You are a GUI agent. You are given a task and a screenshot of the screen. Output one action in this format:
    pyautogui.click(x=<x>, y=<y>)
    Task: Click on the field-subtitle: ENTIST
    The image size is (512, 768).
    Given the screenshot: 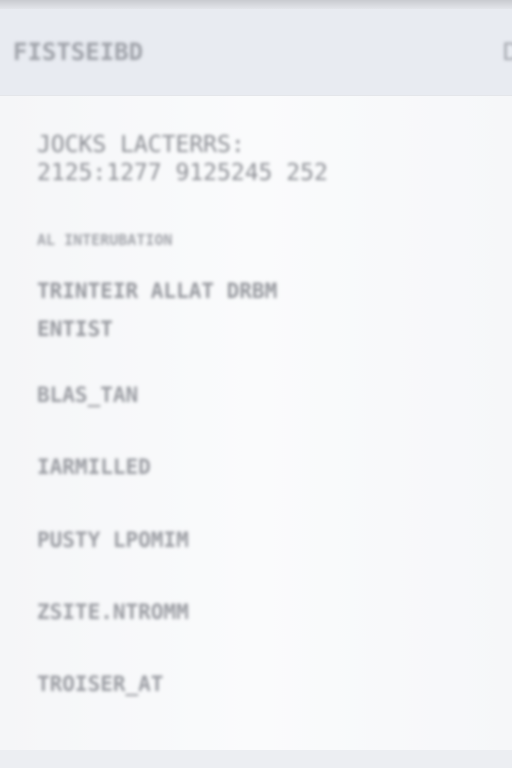 What is the action you would take?
    pyautogui.click(x=75, y=329)
    